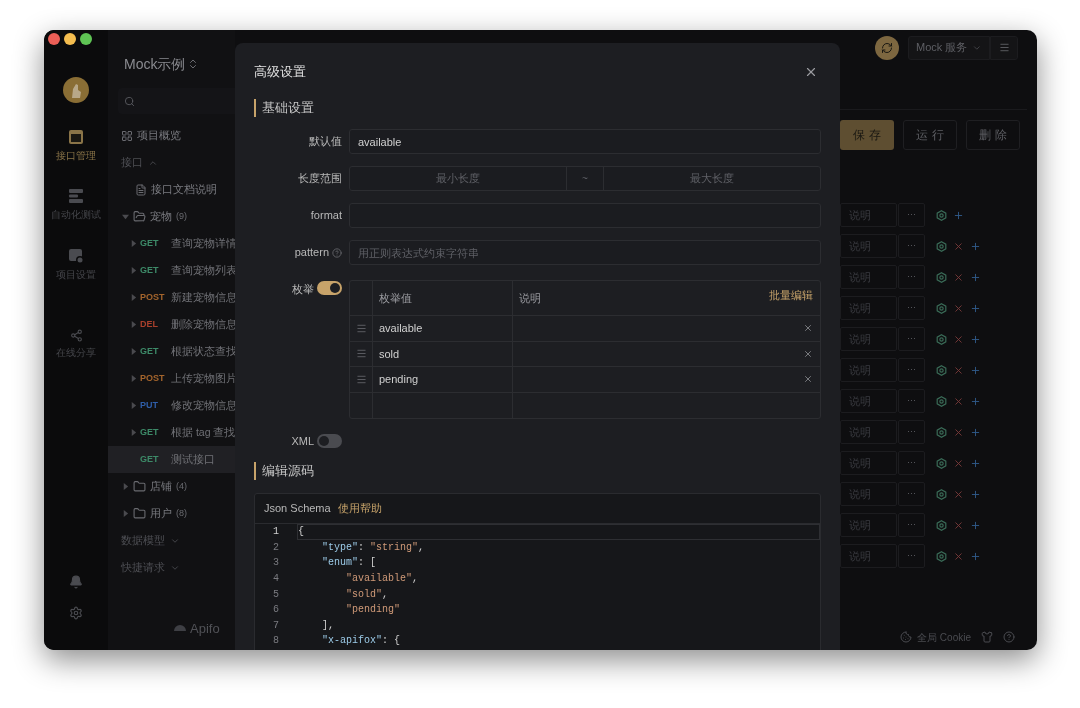 The width and height of the screenshot is (1080, 708). I want to click on editor-tab: Json Schema, so click(297, 508).